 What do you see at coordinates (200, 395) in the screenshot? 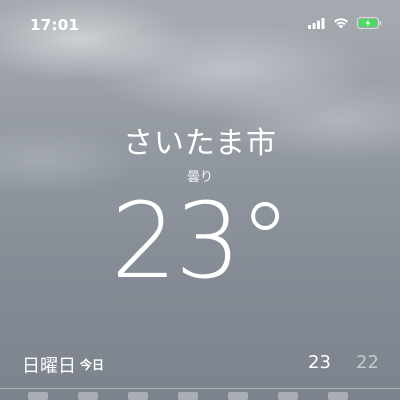
I see `hourly-forecast-strip` at bounding box center [200, 395].